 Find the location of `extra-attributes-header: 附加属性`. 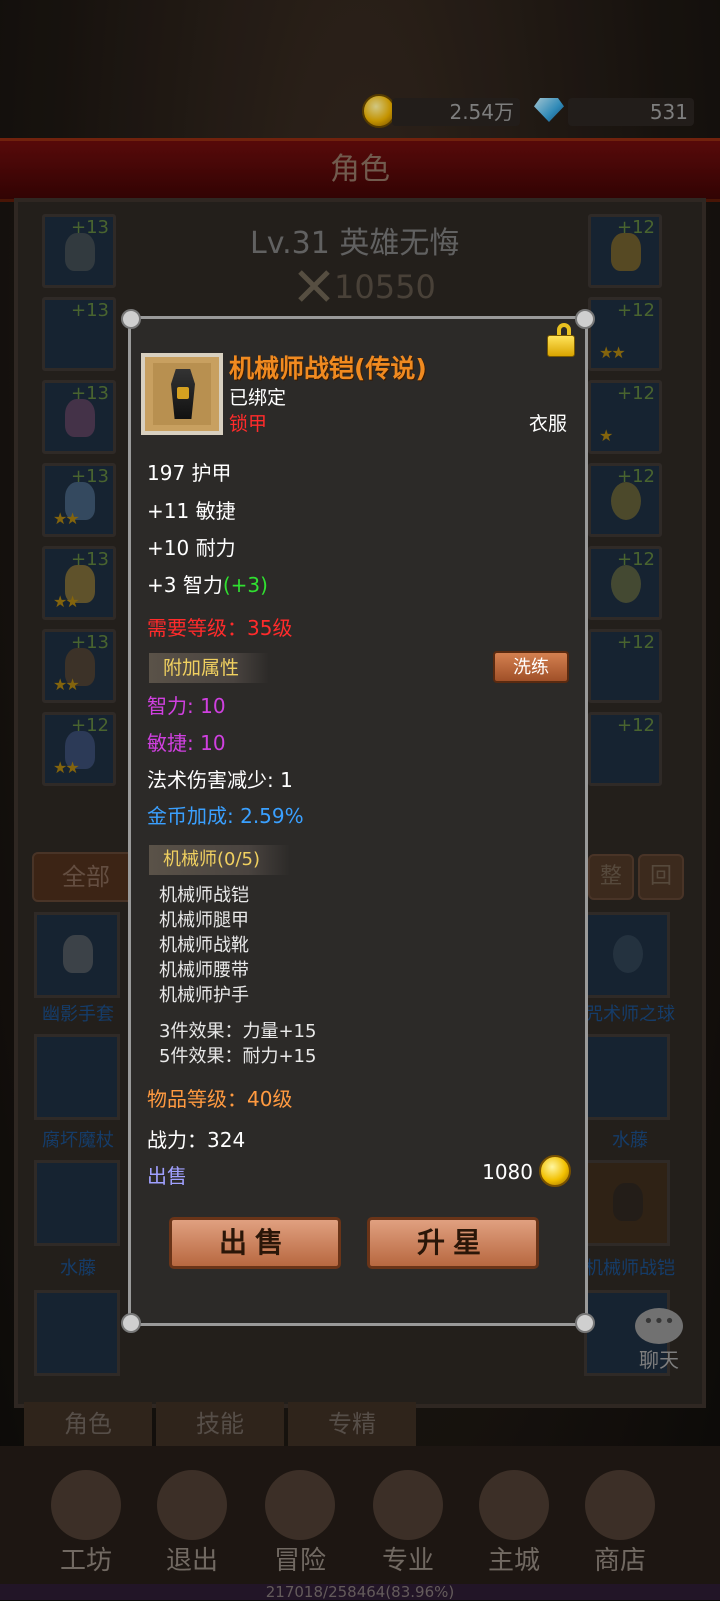

extra-attributes-header: 附加属性 is located at coordinates (209, 668).